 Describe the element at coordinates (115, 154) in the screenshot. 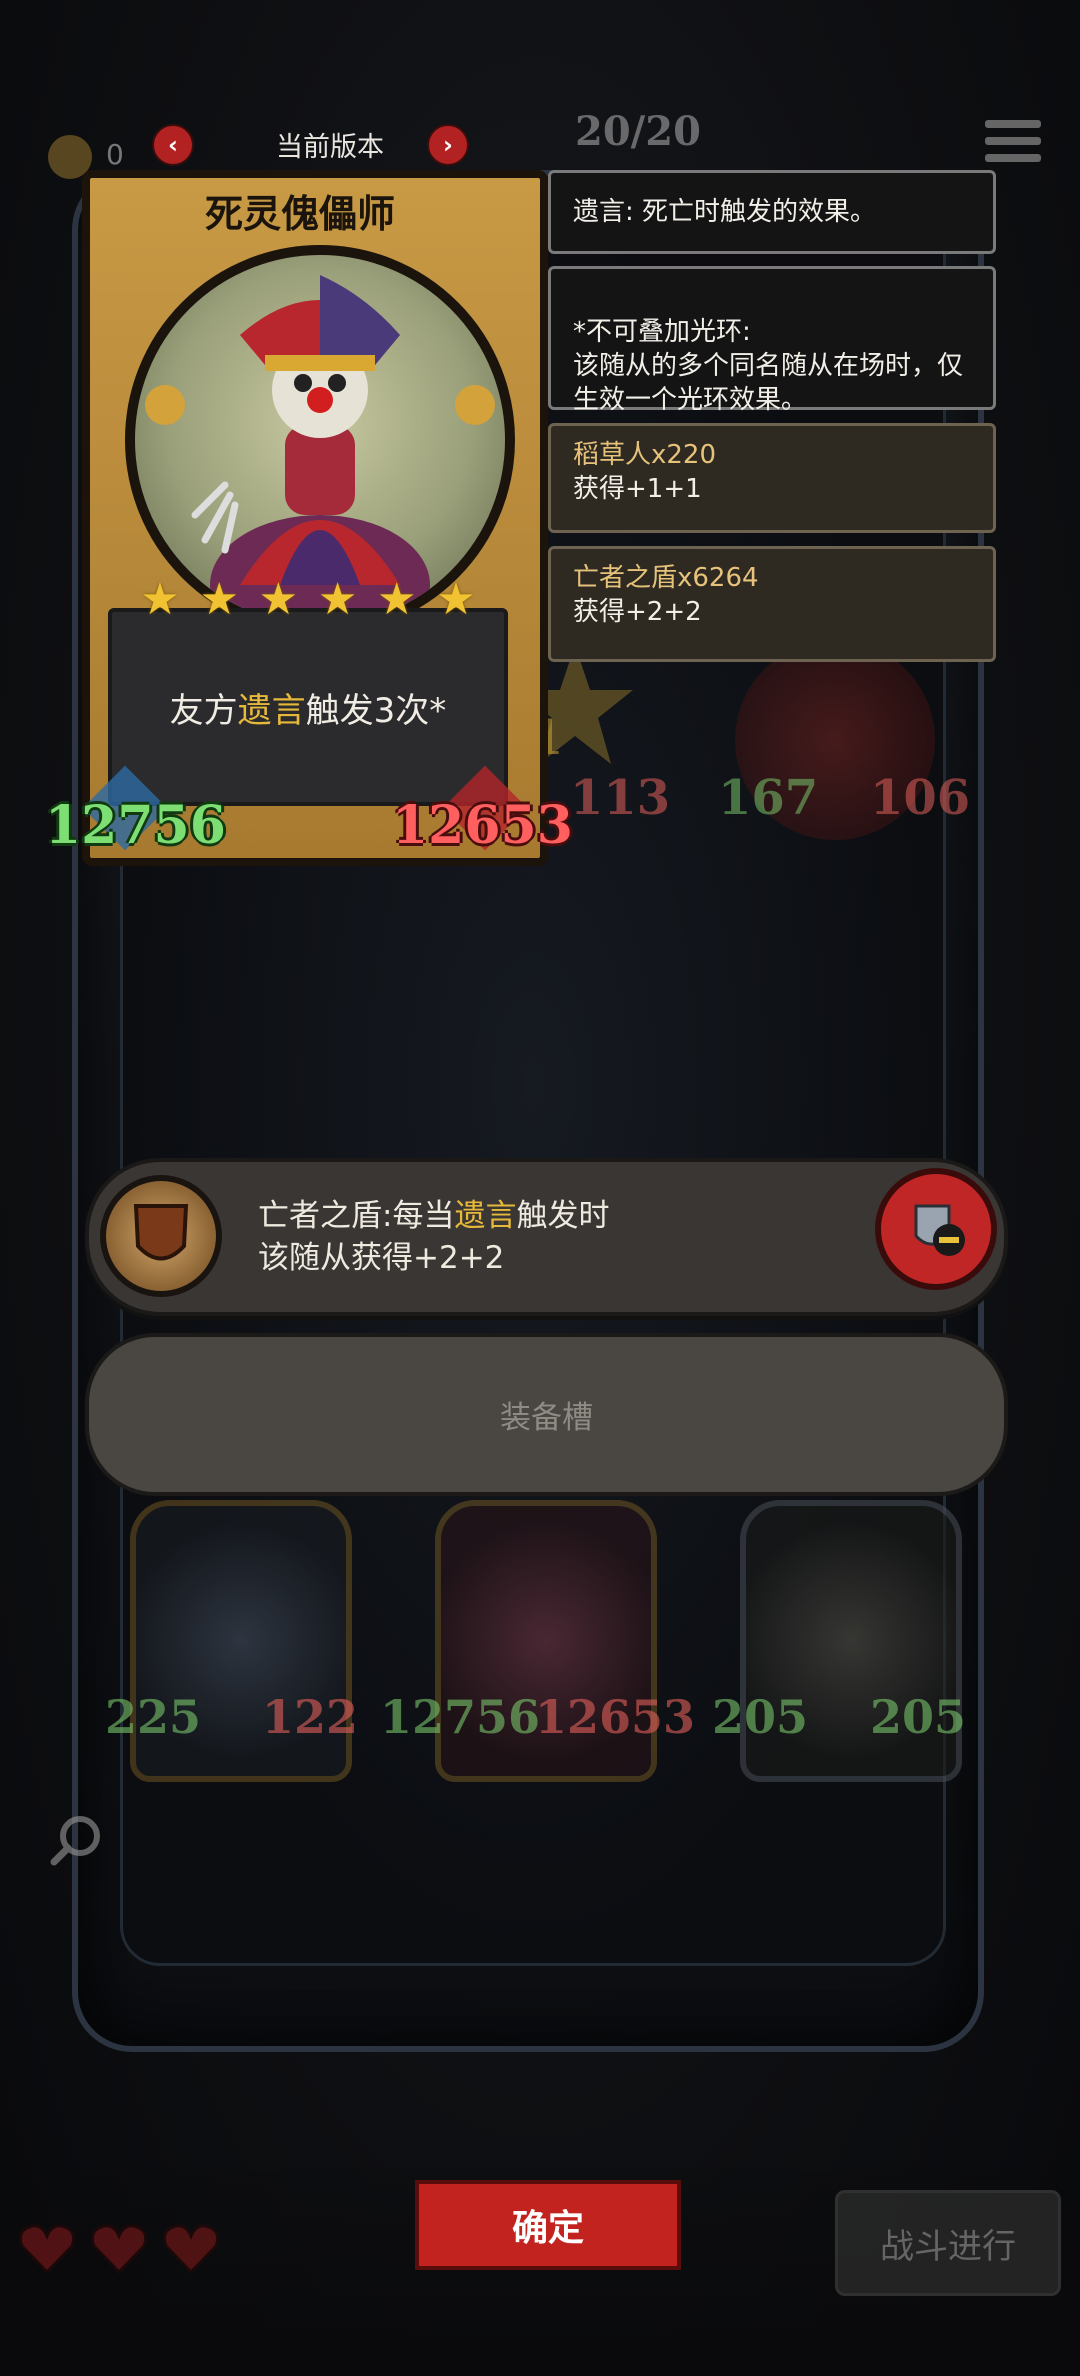

I see `coin-count: 0` at that location.